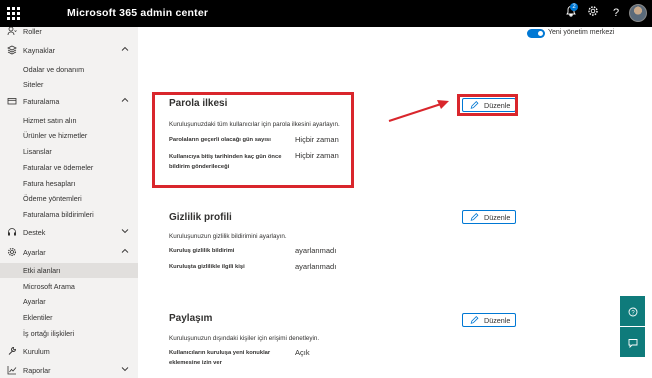 This screenshot has width=652, height=378. I want to click on chat-icon, so click(633, 342).